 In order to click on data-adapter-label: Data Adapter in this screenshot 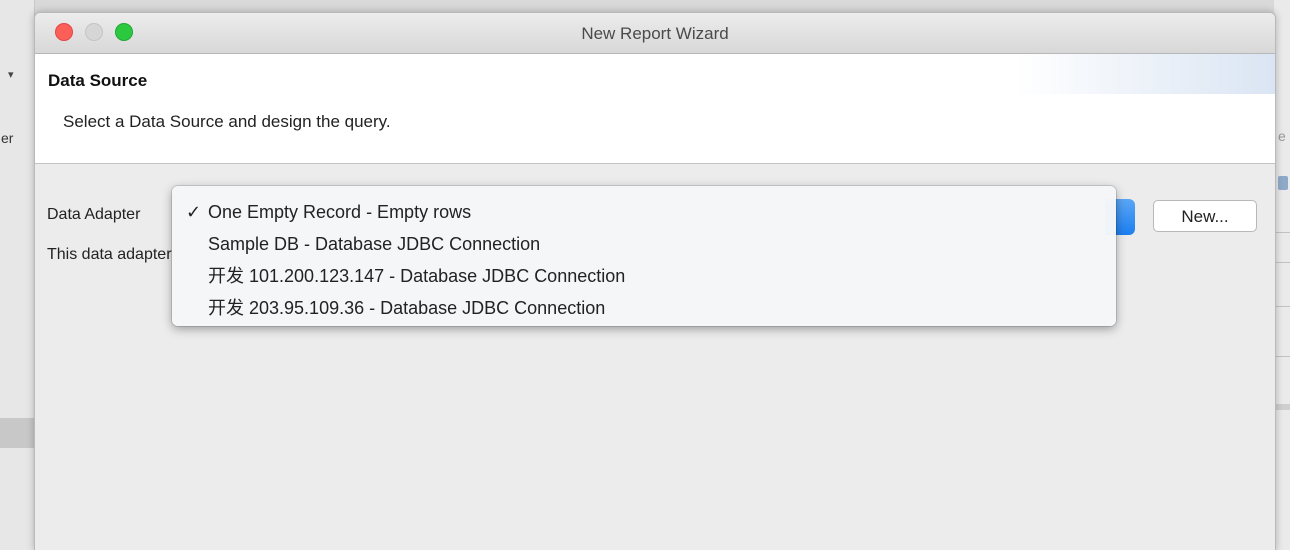, I will do `click(94, 214)`.